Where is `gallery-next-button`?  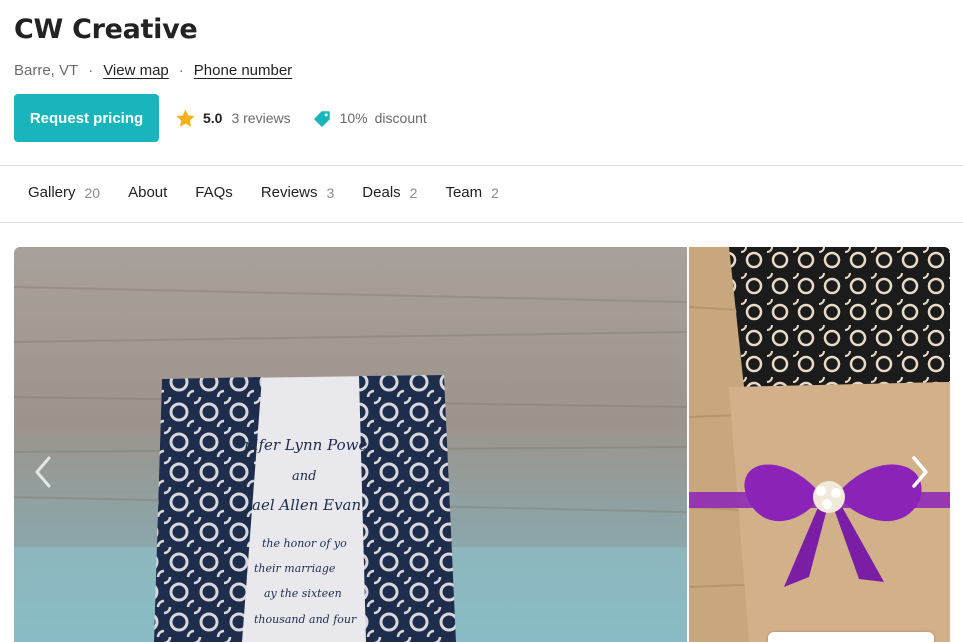
gallery-next-button is located at coordinates (920, 472).